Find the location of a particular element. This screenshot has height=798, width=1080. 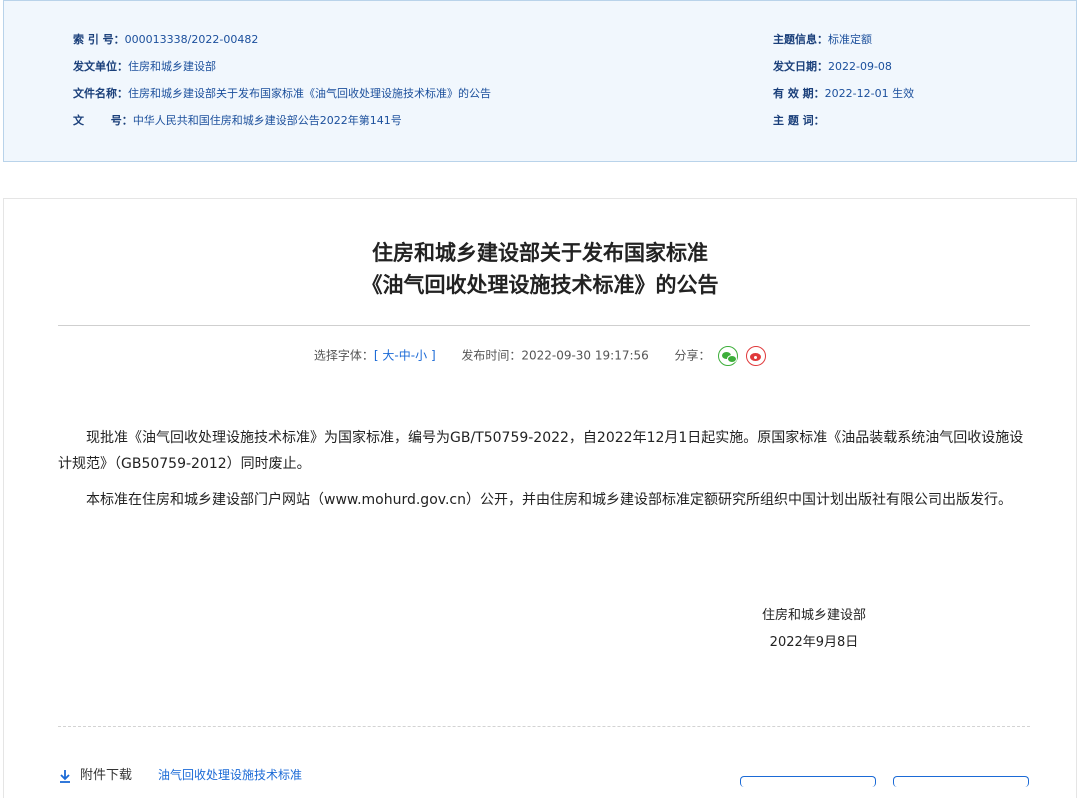

meta-keywords: 主 题 词： is located at coordinates (799, 120).